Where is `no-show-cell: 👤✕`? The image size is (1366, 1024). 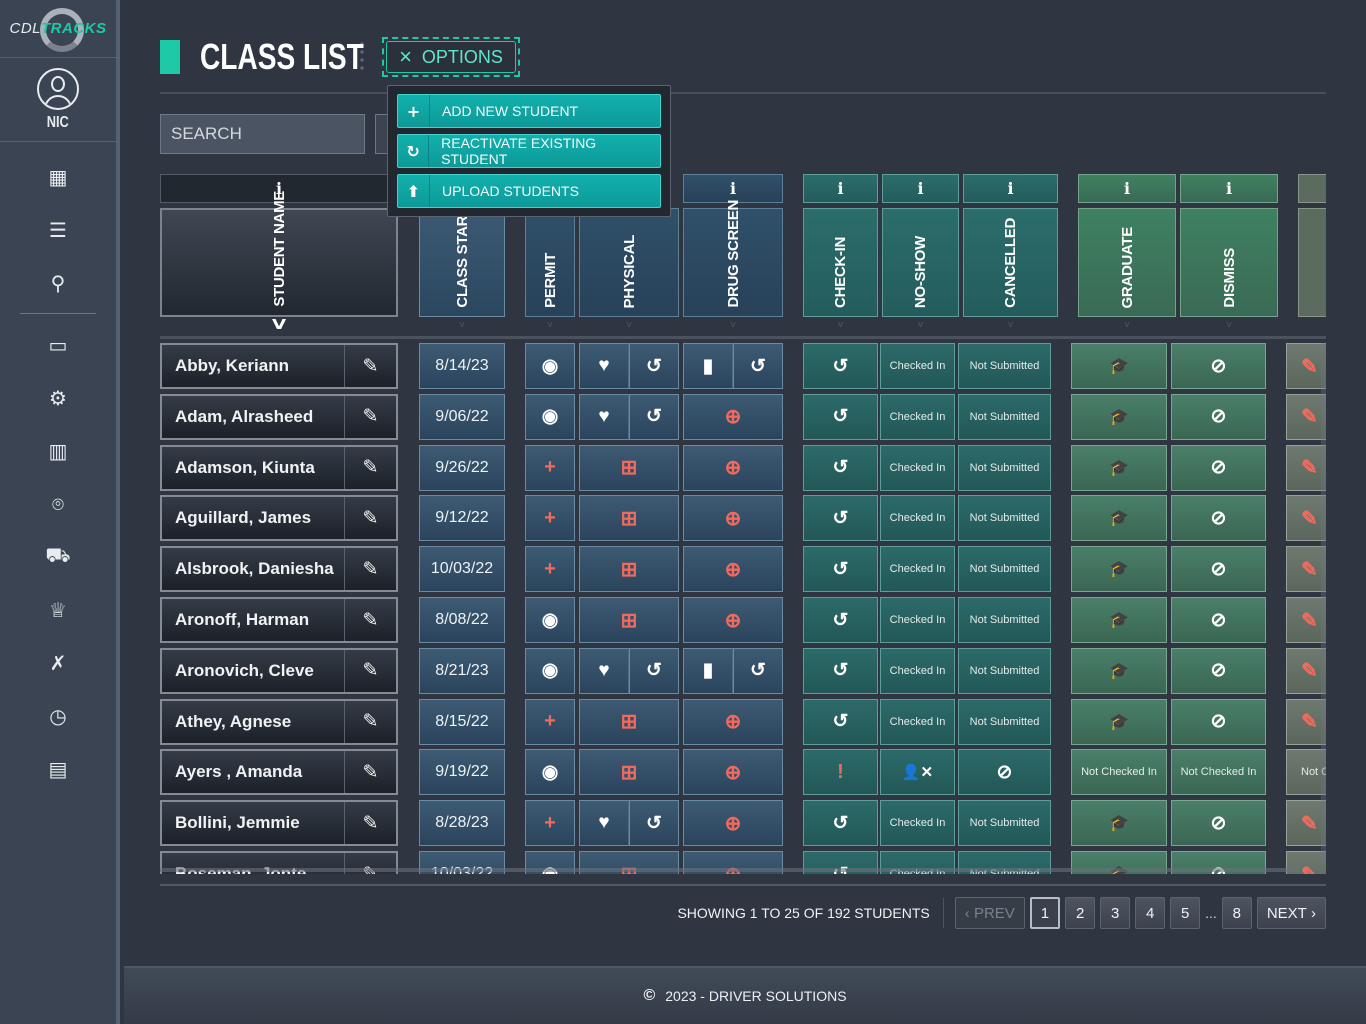 no-show-cell: 👤✕ is located at coordinates (917, 772).